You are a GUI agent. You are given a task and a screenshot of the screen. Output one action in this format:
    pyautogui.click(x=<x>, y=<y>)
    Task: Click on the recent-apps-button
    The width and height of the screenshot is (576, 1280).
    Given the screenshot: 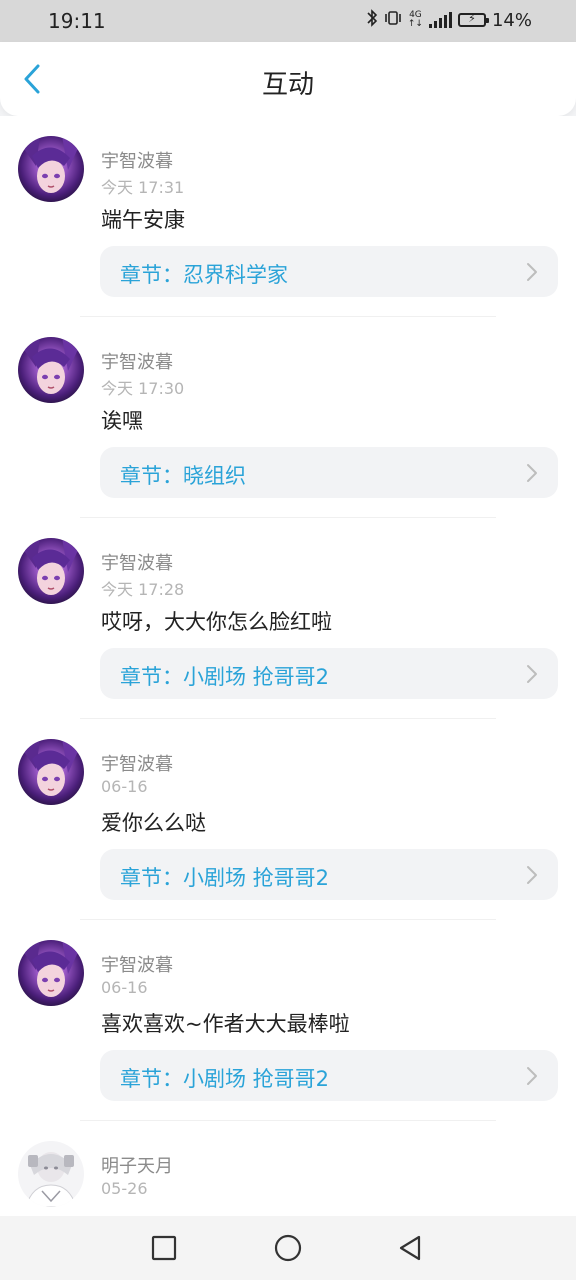 What is the action you would take?
    pyautogui.click(x=164, y=1248)
    